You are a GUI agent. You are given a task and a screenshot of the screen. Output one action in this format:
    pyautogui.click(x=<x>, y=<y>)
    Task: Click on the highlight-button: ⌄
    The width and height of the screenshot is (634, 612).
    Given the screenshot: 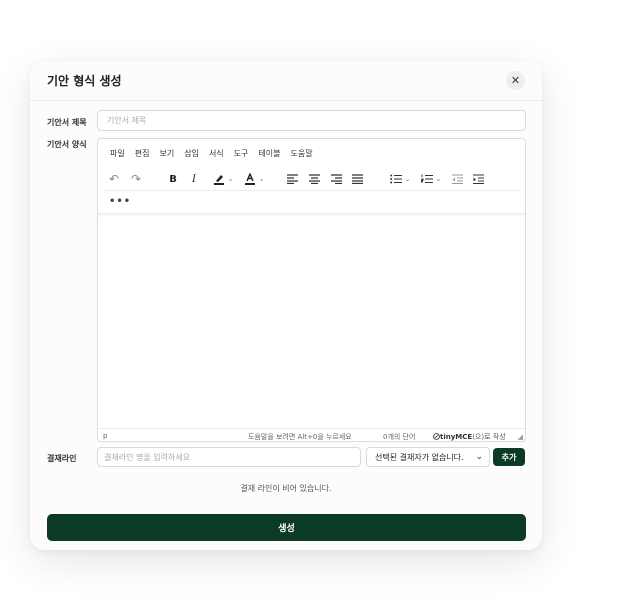 What is the action you would take?
    pyautogui.click(x=223, y=179)
    